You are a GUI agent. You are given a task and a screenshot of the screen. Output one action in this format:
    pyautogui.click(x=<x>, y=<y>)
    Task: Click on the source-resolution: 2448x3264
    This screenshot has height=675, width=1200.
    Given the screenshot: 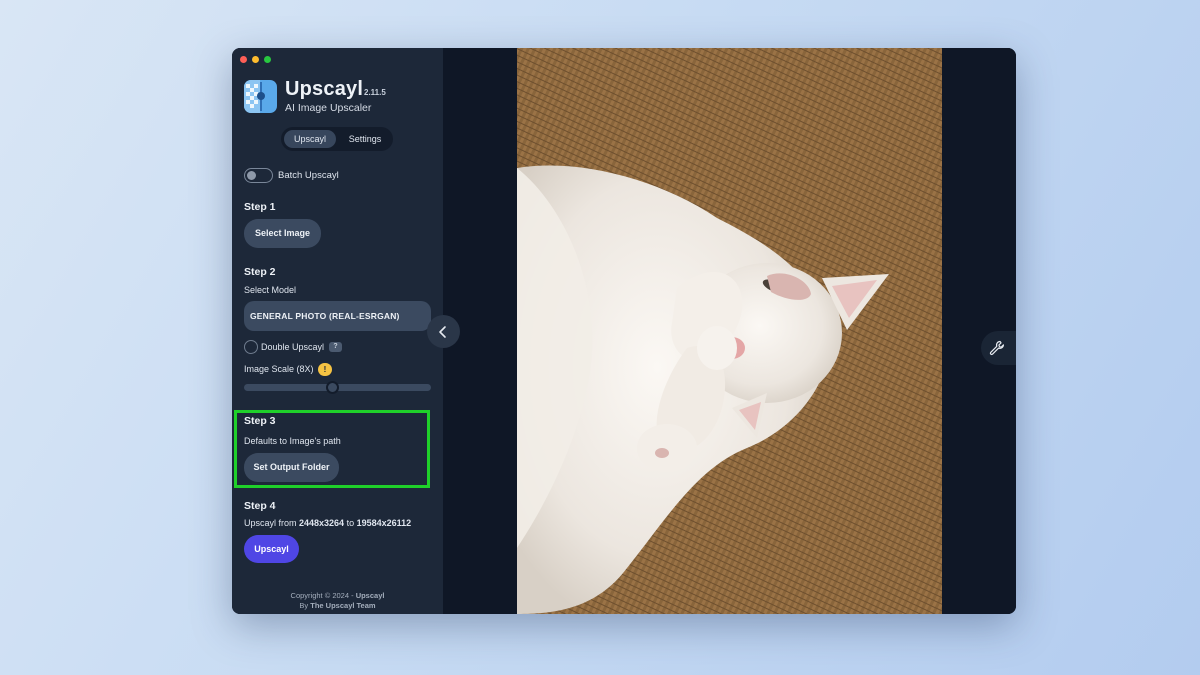 What is the action you would take?
    pyautogui.click(x=322, y=523)
    